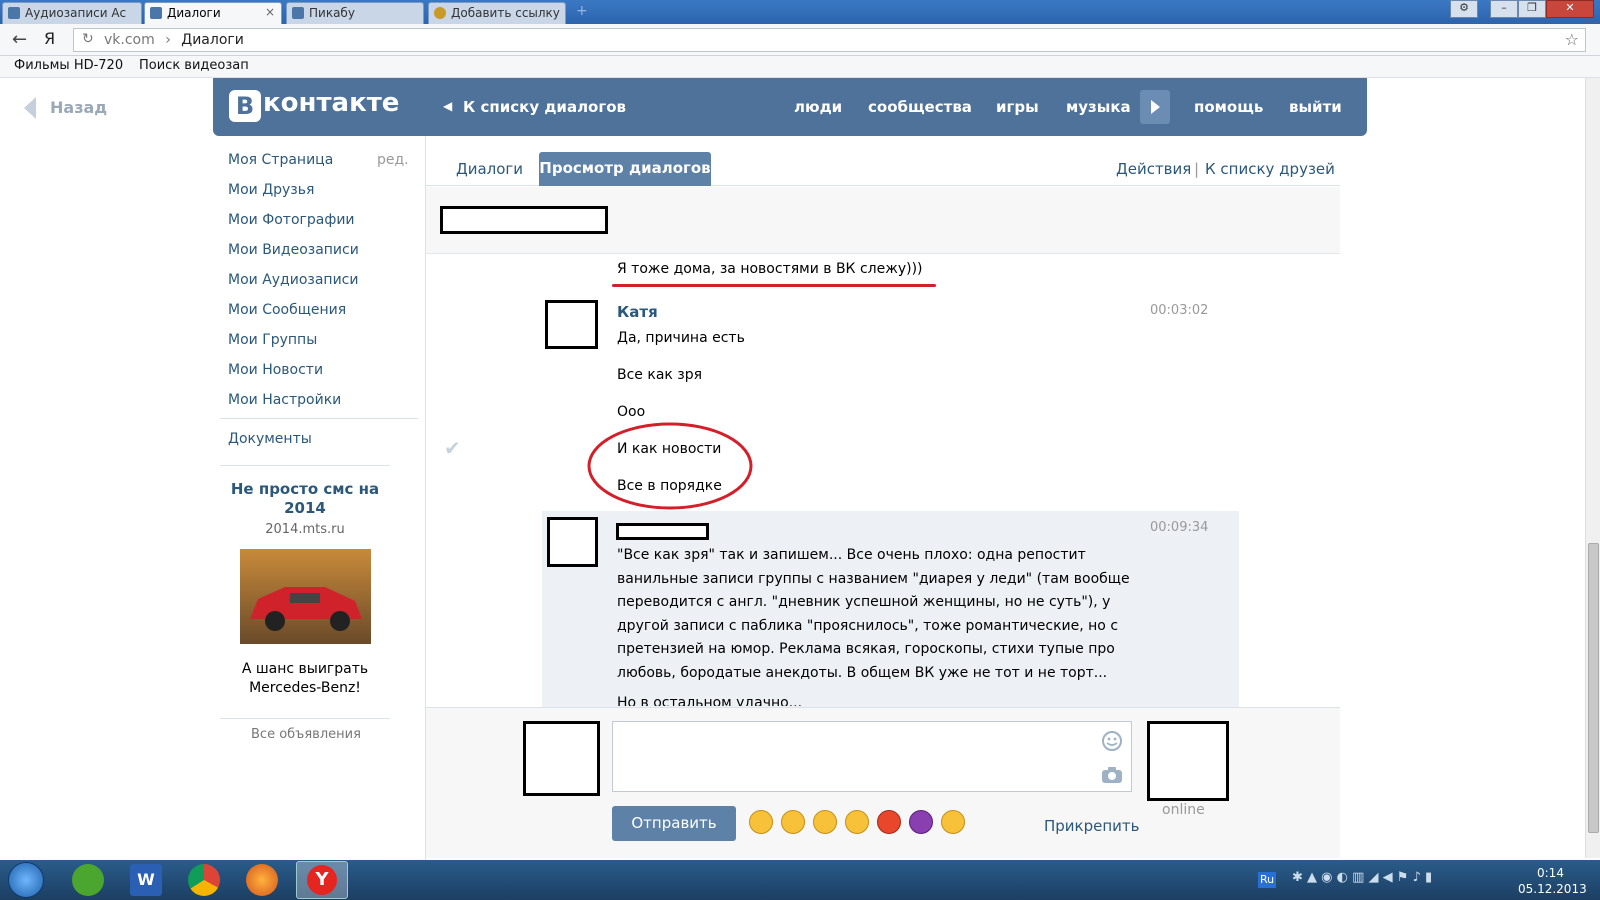  I want to click on utorrent-icon, so click(88, 880).